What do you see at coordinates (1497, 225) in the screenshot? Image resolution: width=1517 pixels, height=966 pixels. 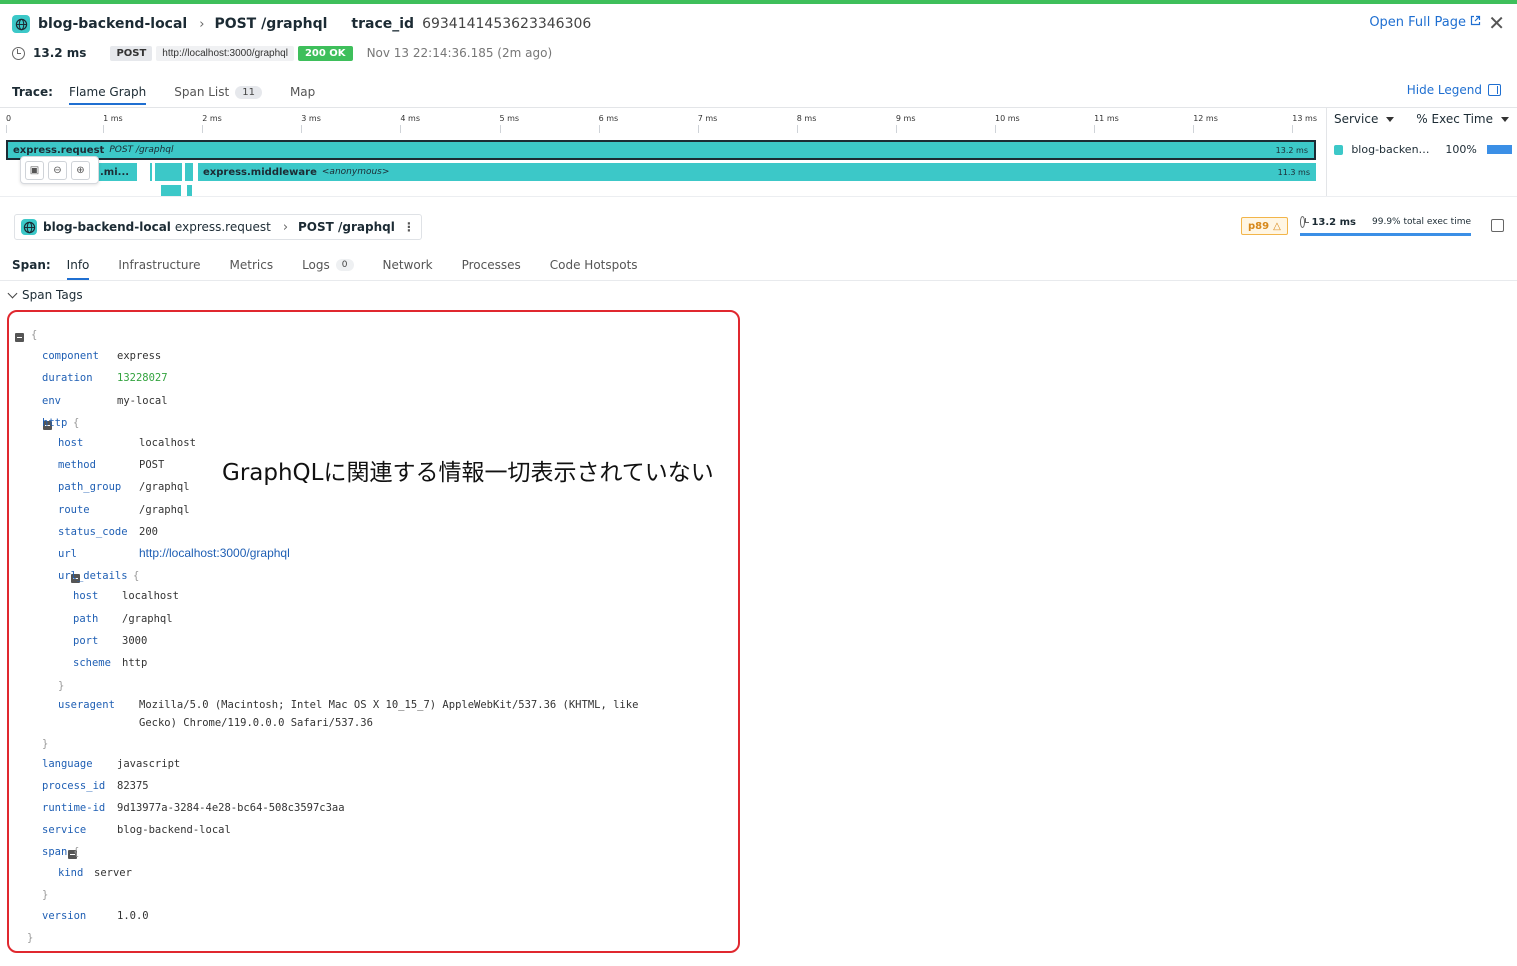 I see `collapse-icon` at bounding box center [1497, 225].